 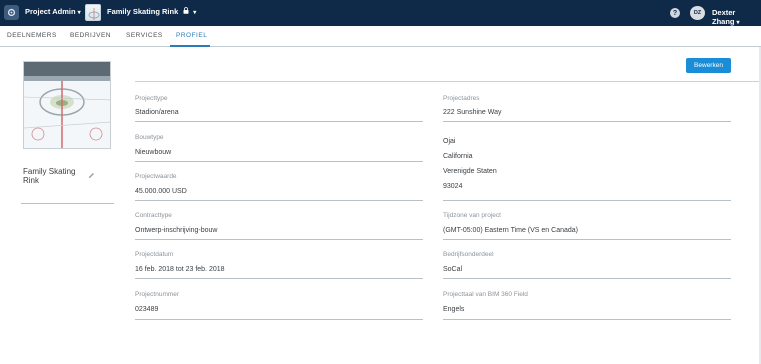 What do you see at coordinates (453, 186) in the screenshot?
I see `address-zip: 93024` at bounding box center [453, 186].